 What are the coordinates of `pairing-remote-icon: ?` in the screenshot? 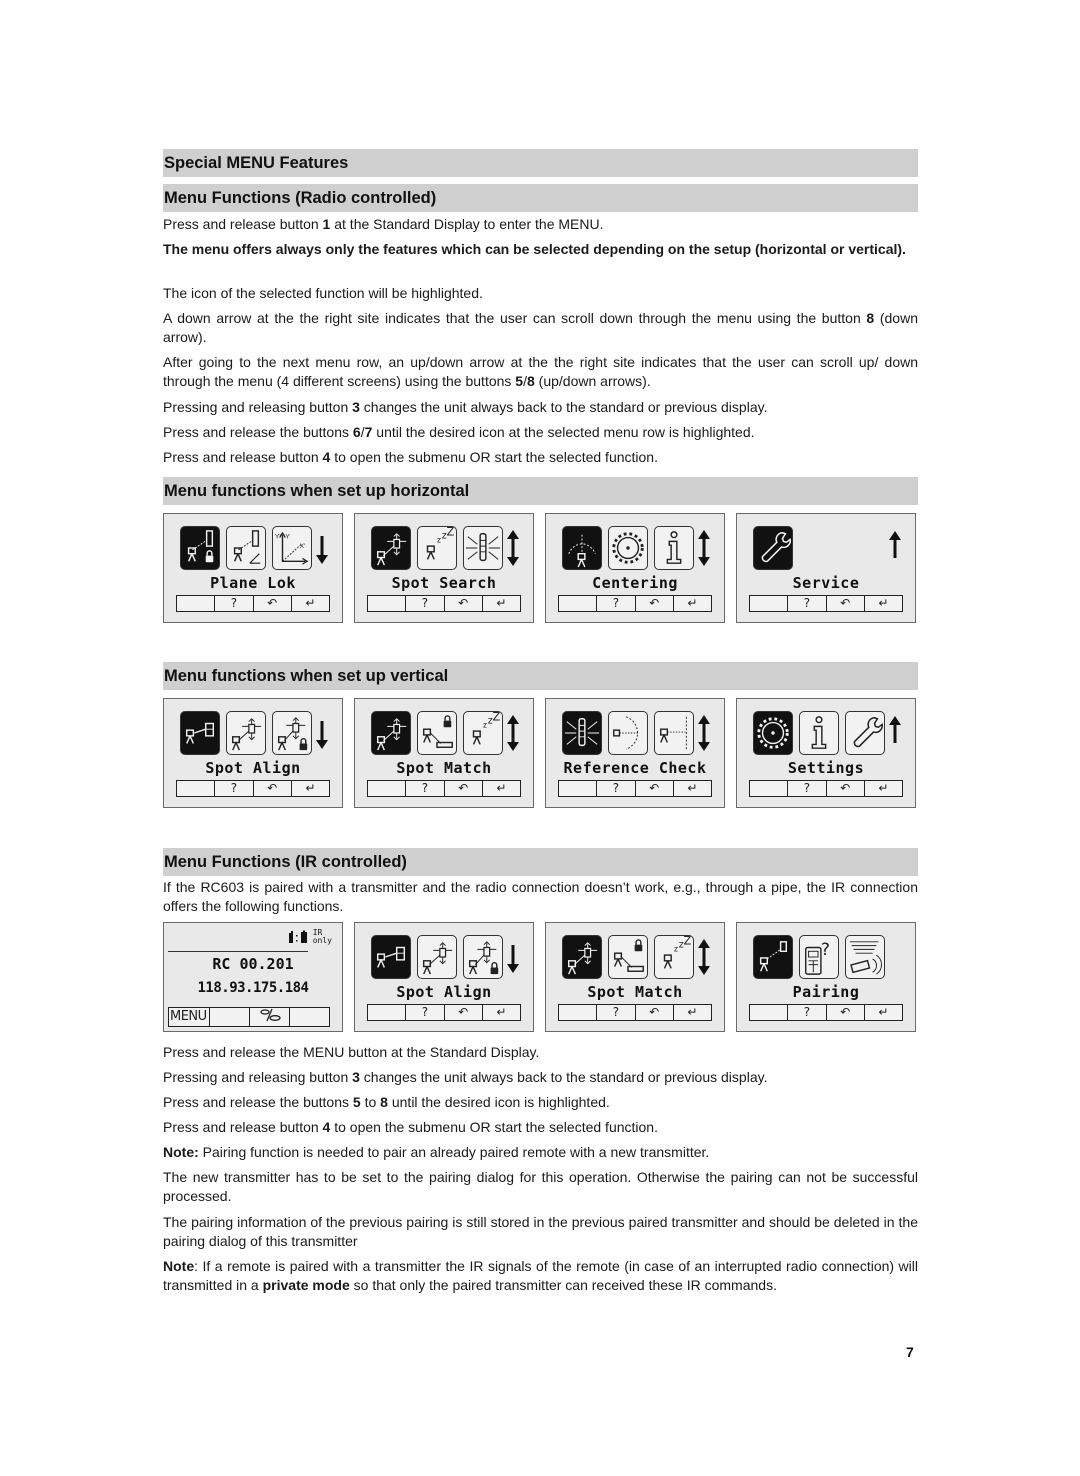 It's located at (819, 957).